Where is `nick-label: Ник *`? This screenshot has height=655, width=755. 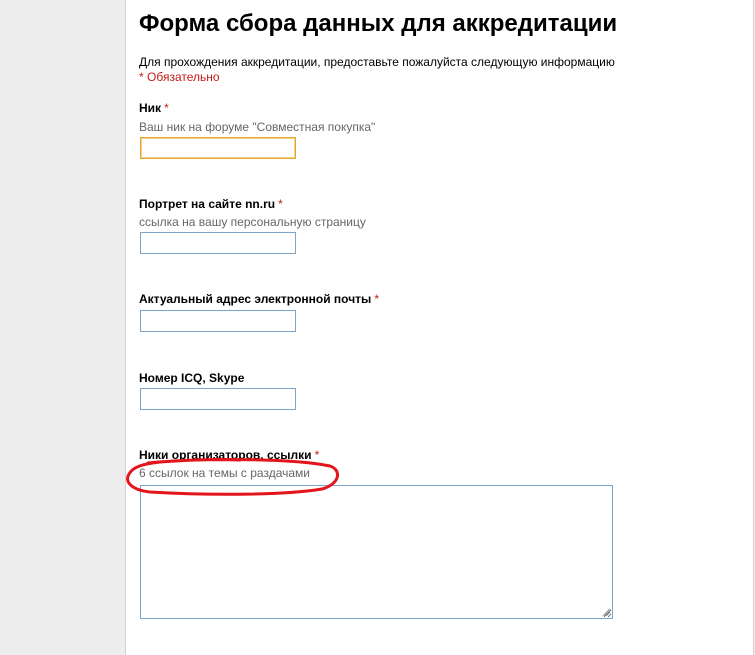 nick-label: Ник * is located at coordinates (154, 108).